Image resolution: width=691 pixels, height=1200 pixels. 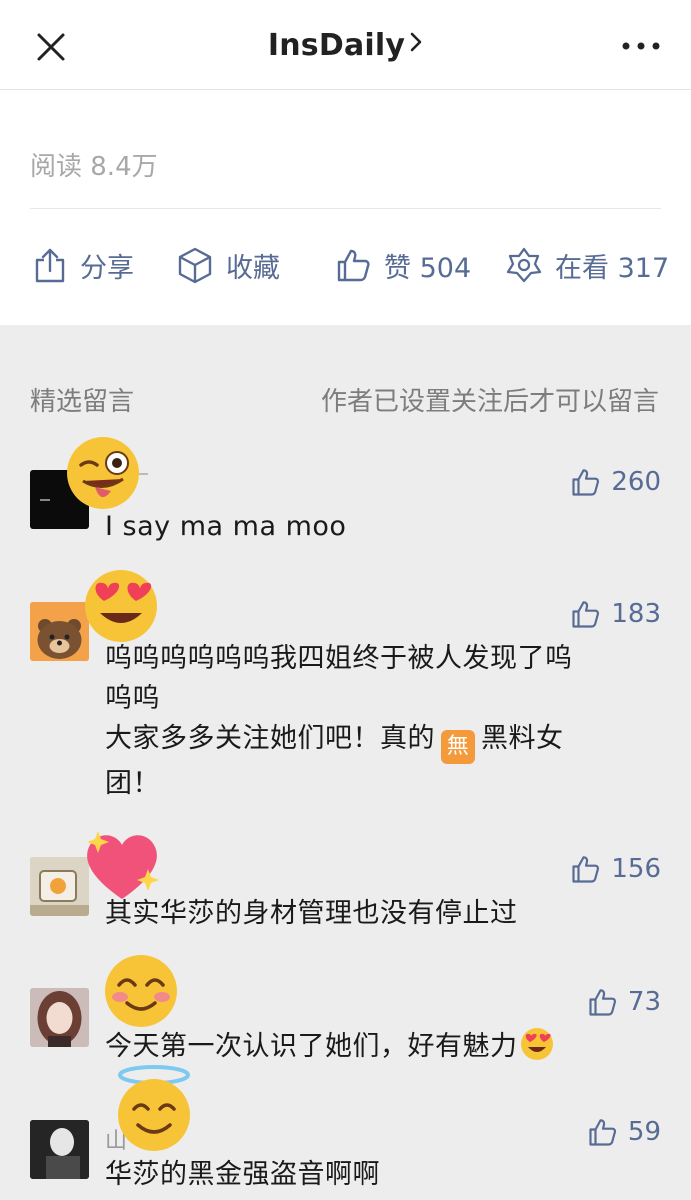 I want to click on comments-title: 精选留言, so click(x=82, y=402).